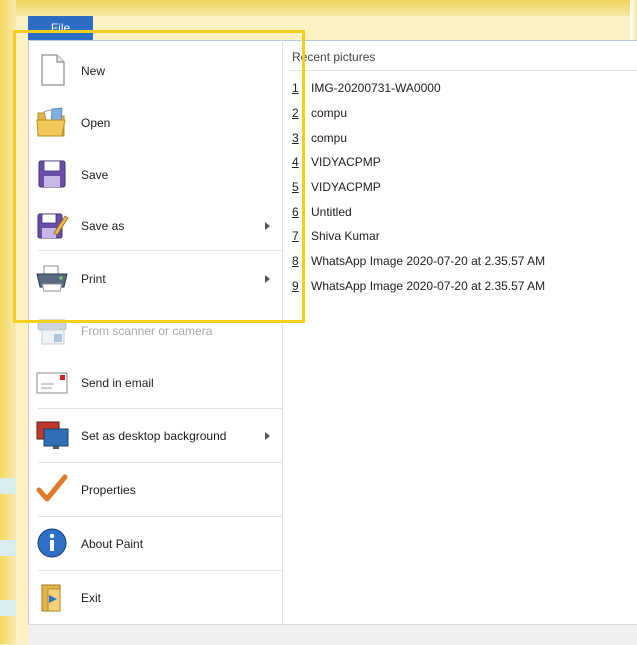  I want to click on info-icon, so click(52, 543).